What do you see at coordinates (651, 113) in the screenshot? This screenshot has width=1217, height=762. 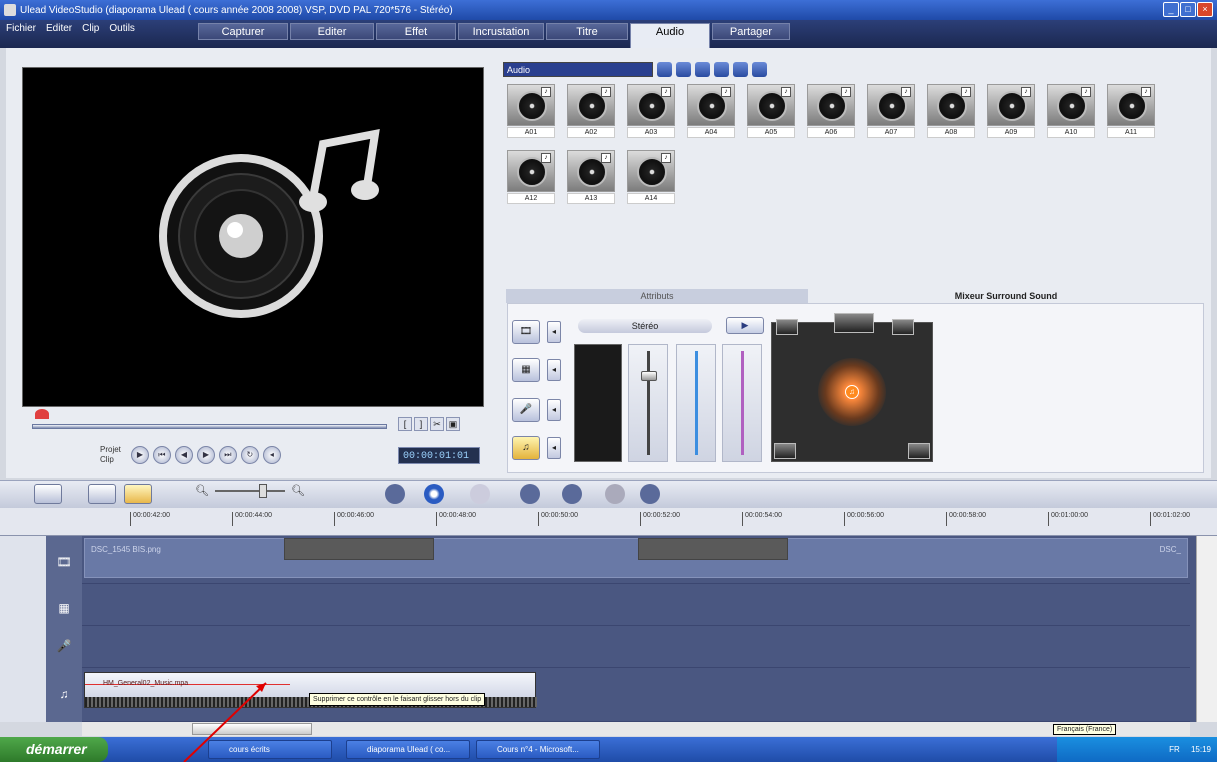 I see `library-clip: ♪ A03` at bounding box center [651, 113].